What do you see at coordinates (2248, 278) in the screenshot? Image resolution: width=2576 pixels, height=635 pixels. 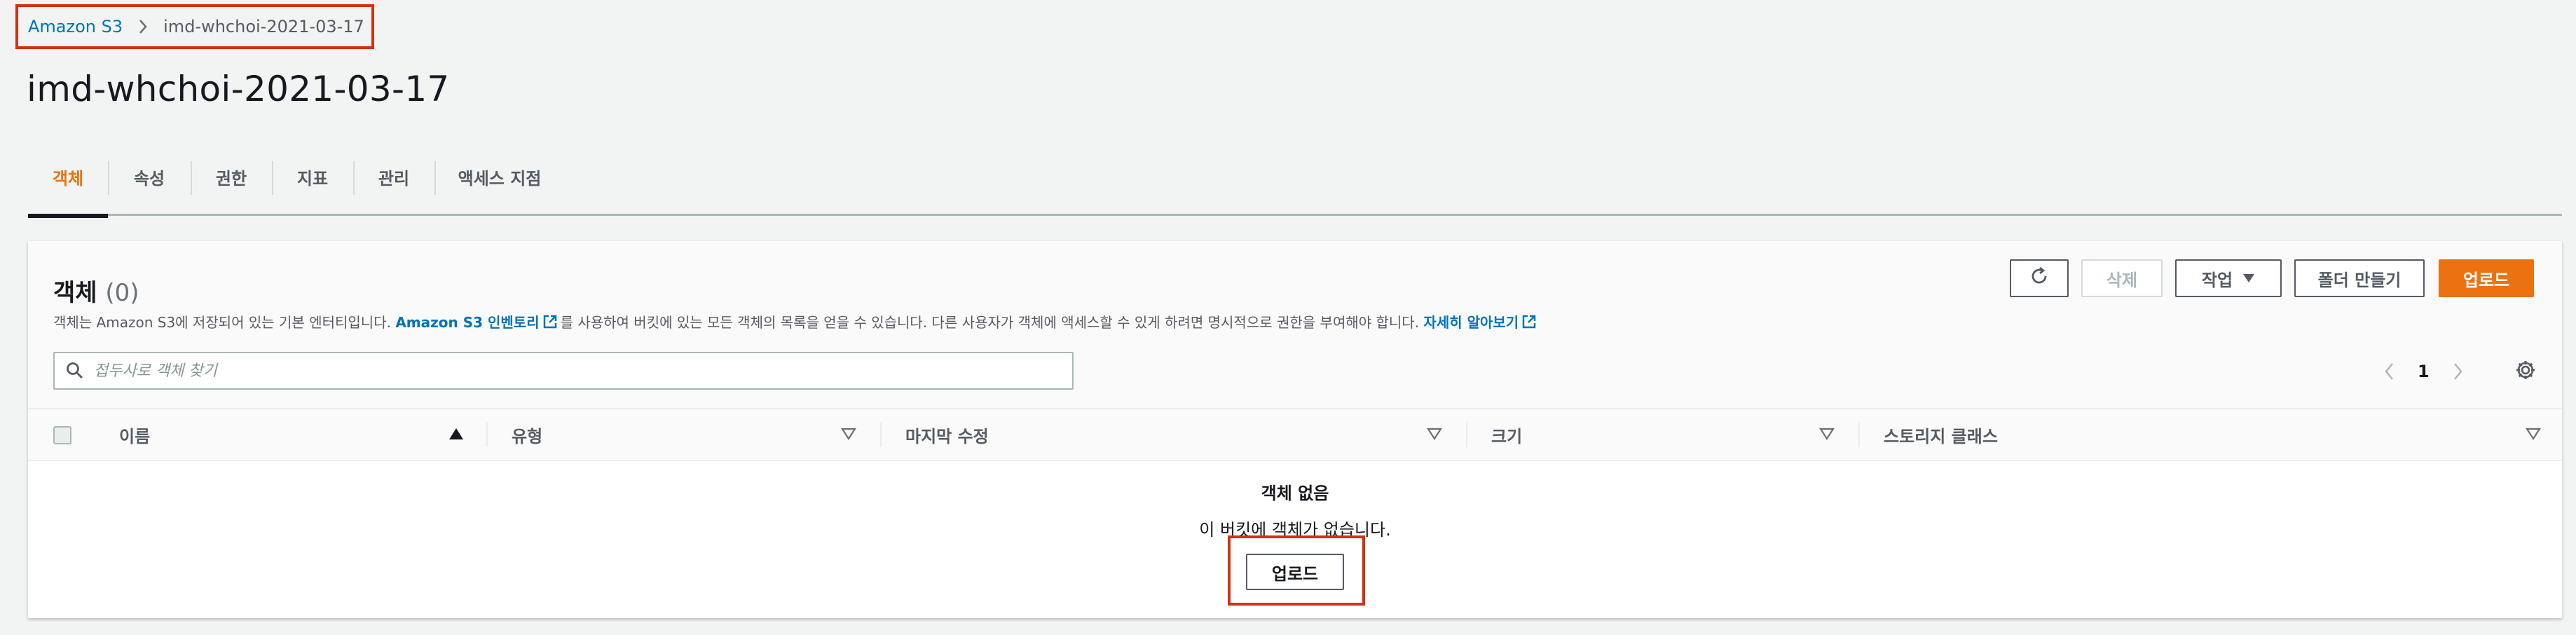 I see `caret-down-icon` at bounding box center [2248, 278].